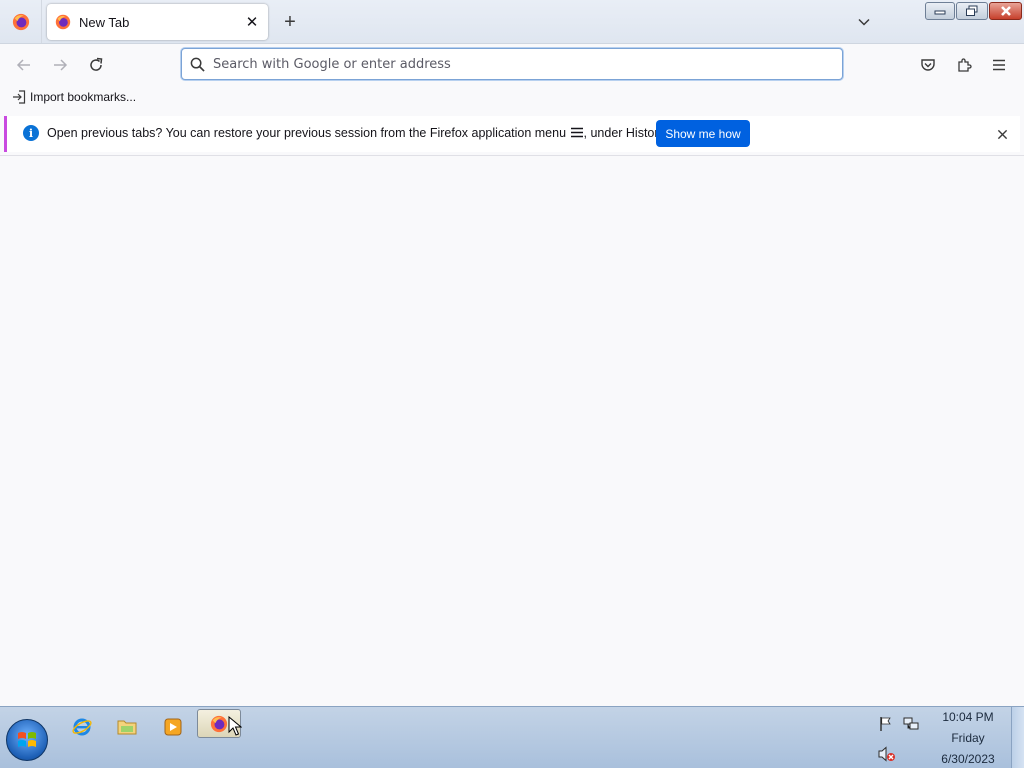  I want to click on content-divider, so click(512, 155).